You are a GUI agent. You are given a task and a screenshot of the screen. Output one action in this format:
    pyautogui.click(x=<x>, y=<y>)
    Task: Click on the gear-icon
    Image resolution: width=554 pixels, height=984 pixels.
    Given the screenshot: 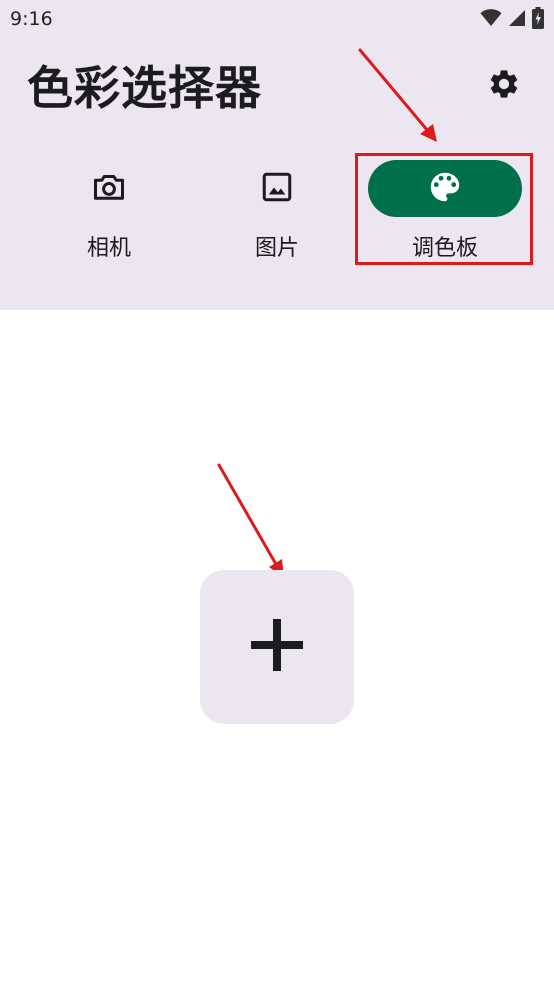 What is the action you would take?
    pyautogui.click(x=504, y=86)
    